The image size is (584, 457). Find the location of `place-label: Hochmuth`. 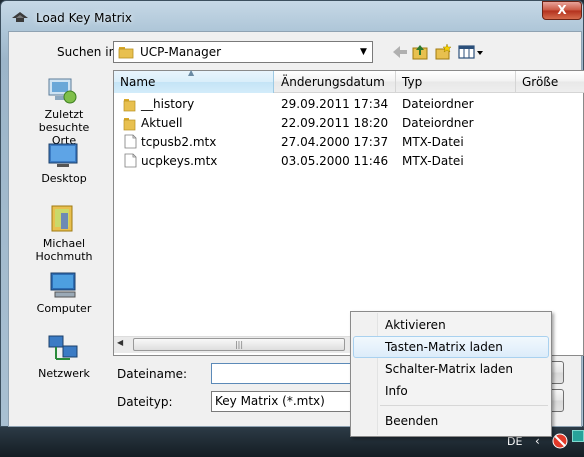

place-label: Hochmuth is located at coordinates (64, 256).